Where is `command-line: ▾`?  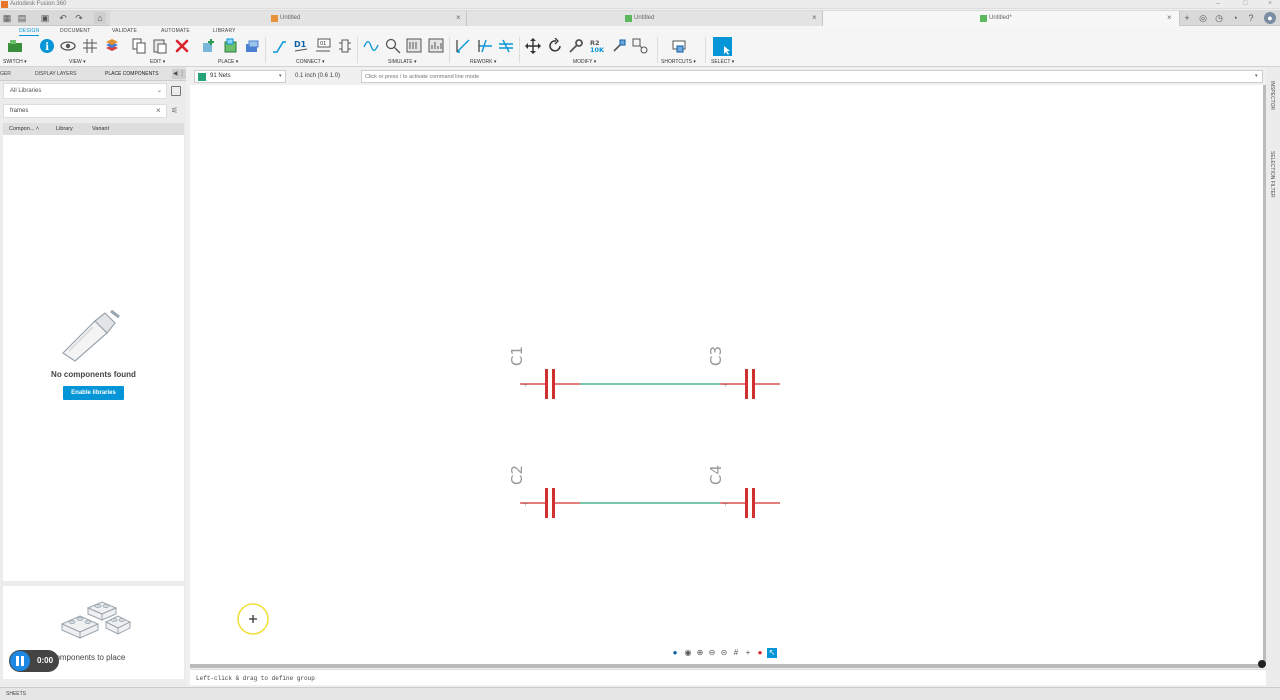
command-line: ▾ is located at coordinates (812, 76).